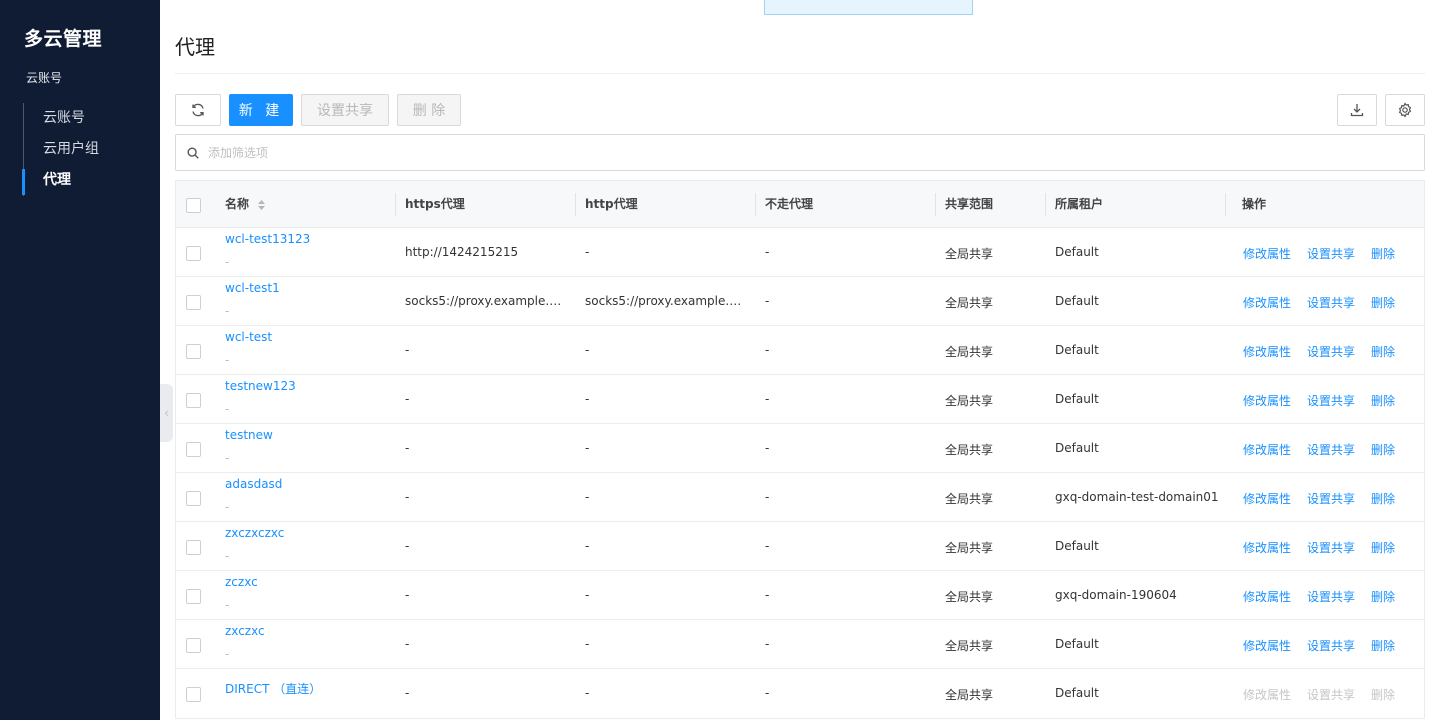 The image size is (1440, 720). I want to click on delete-button: 删 除, so click(429, 110).